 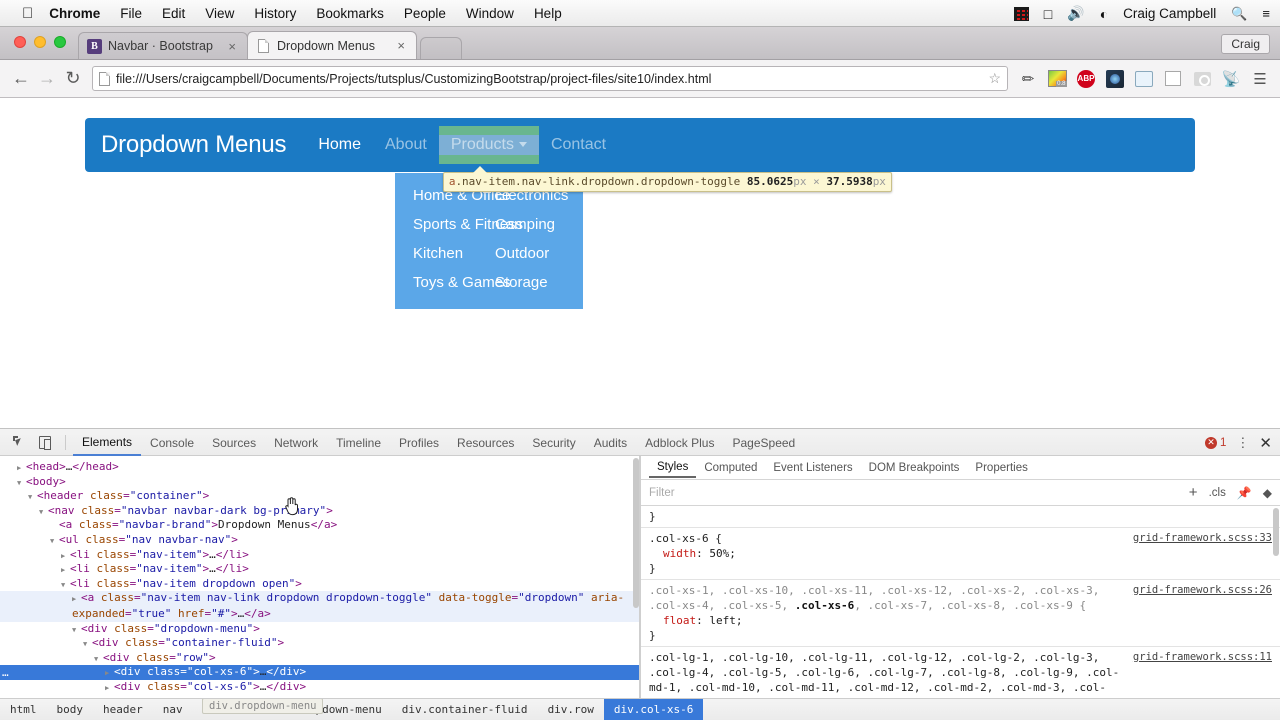 What do you see at coordinates (320, 687) in the screenshot?
I see `dom-tree-node: ▶ <div class="col-xs-6">…</div>` at bounding box center [320, 687].